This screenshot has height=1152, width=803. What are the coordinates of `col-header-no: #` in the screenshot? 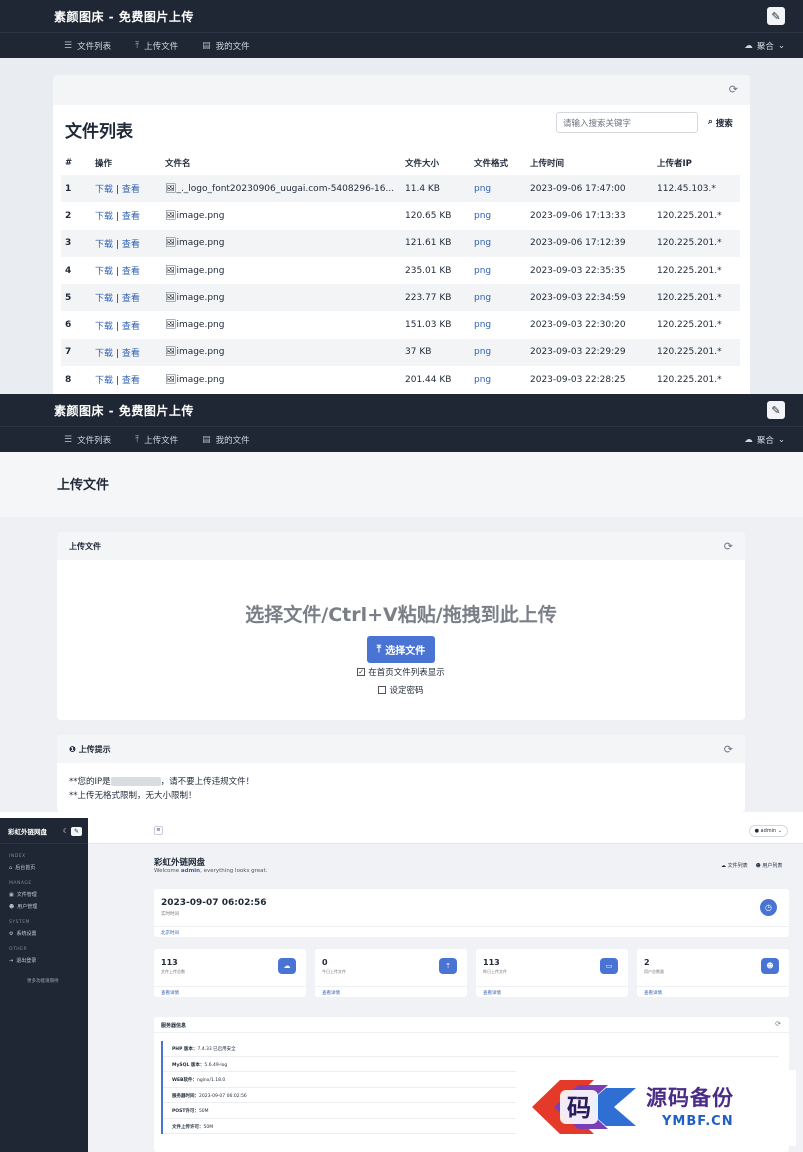 It's located at (69, 163).